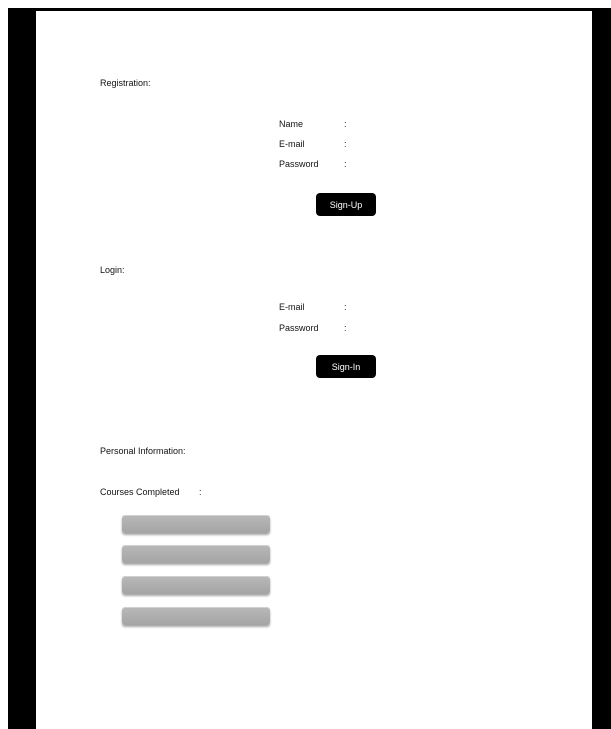 This screenshot has height=729, width=611. I want to click on courses-completed-label: Courses Completed, so click(140, 492).